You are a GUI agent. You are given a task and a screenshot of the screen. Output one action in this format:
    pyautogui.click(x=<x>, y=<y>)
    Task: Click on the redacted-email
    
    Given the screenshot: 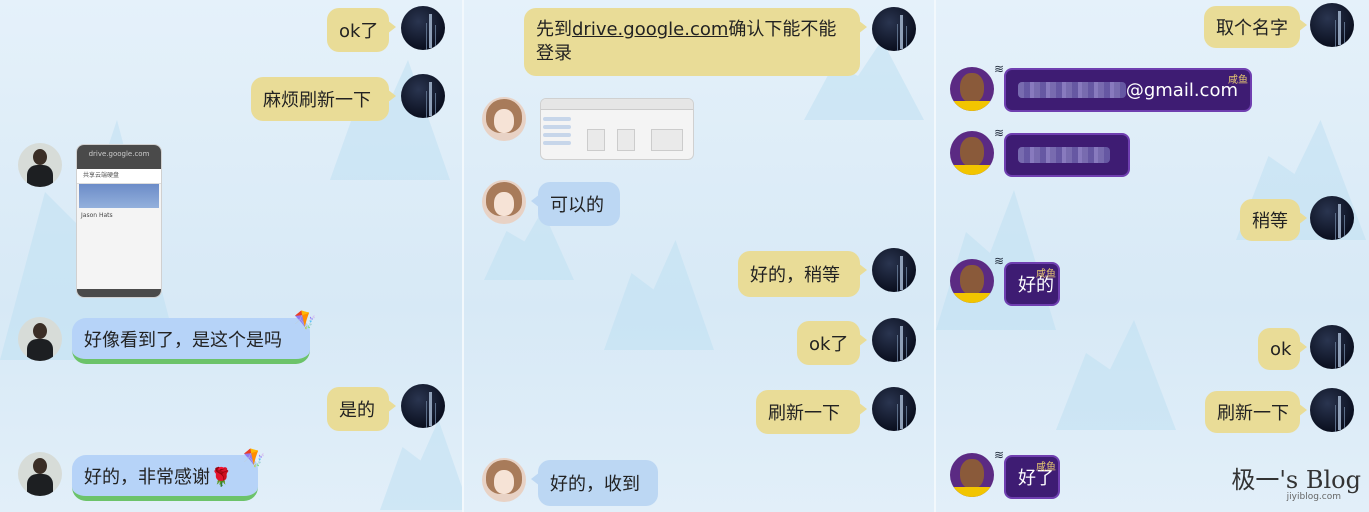 What is the action you would take?
    pyautogui.click(x=1072, y=90)
    